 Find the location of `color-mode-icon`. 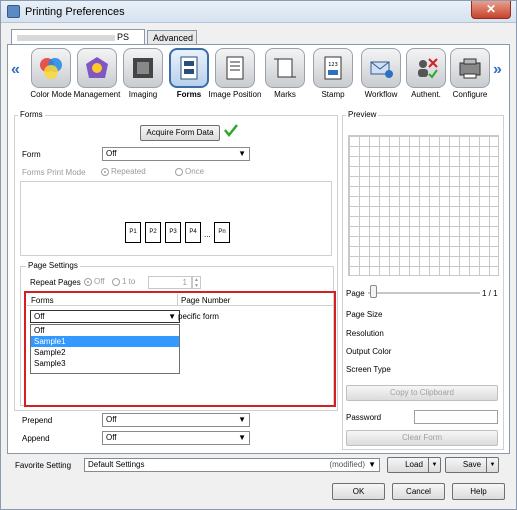

color-mode-icon is located at coordinates (51, 68).